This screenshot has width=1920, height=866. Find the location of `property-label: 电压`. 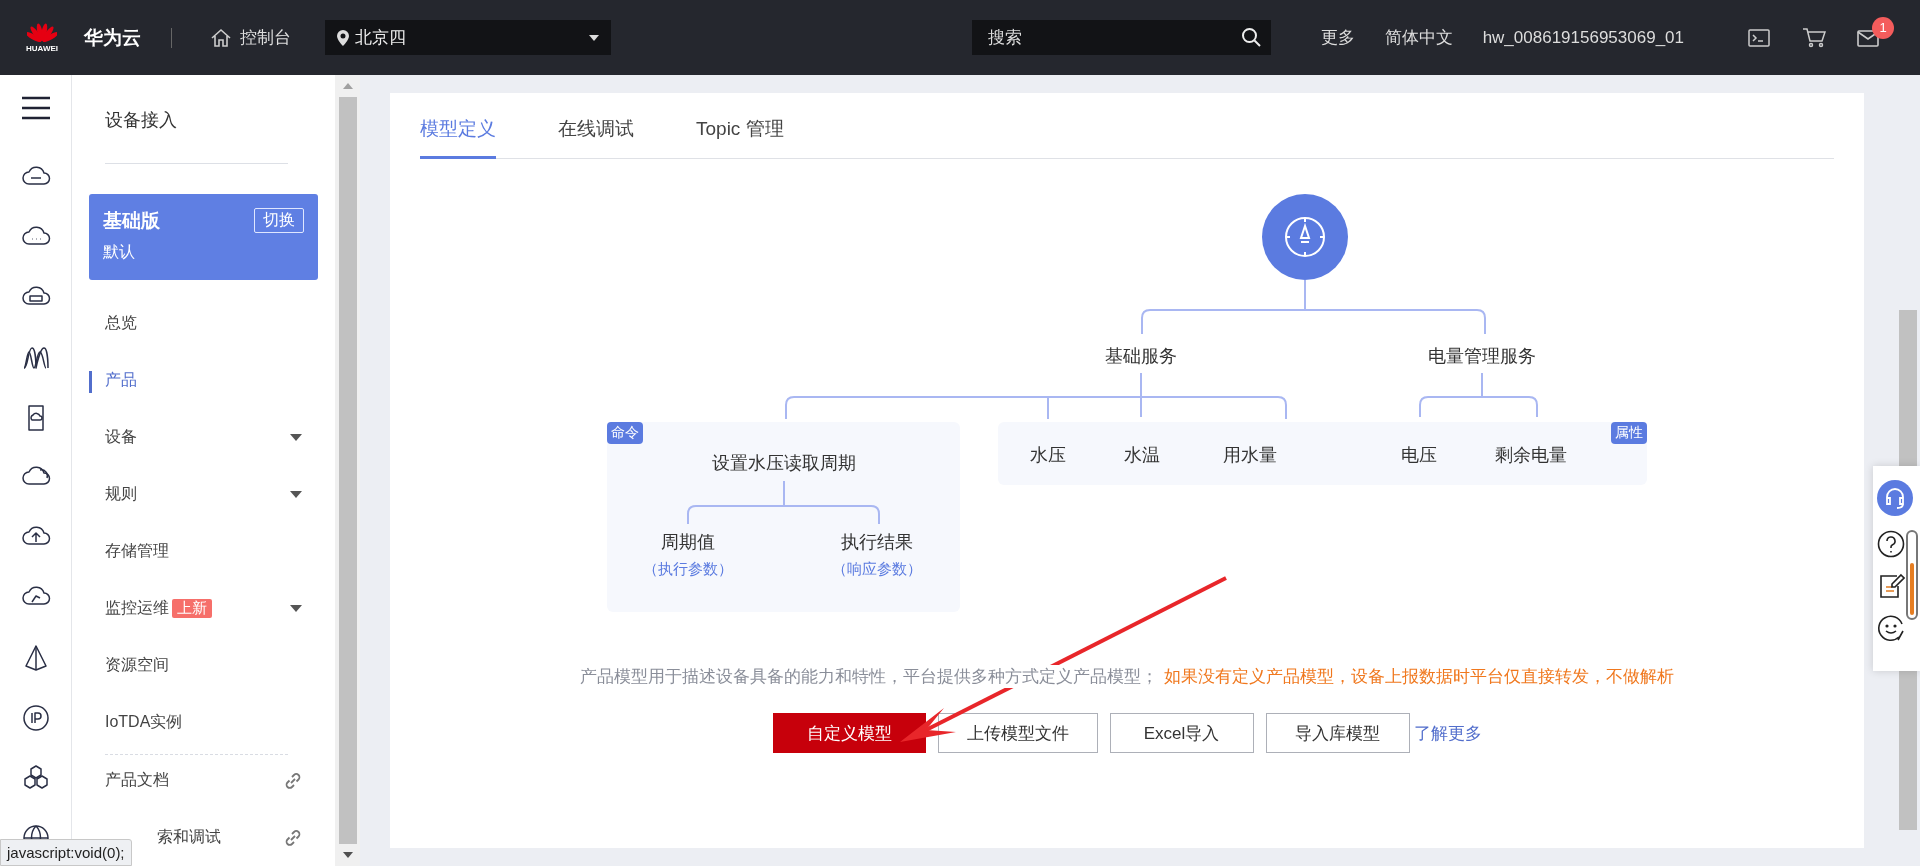

property-label: 电压 is located at coordinates (1419, 455).